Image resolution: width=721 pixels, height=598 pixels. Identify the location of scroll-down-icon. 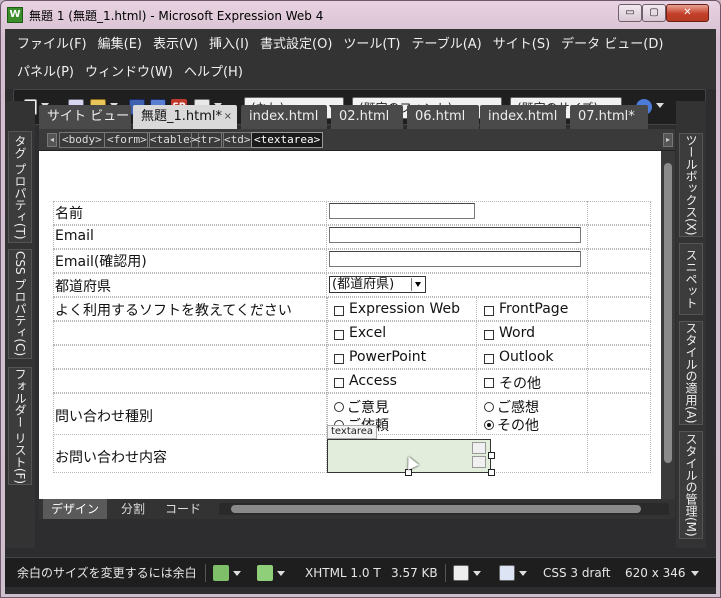
(479, 462).